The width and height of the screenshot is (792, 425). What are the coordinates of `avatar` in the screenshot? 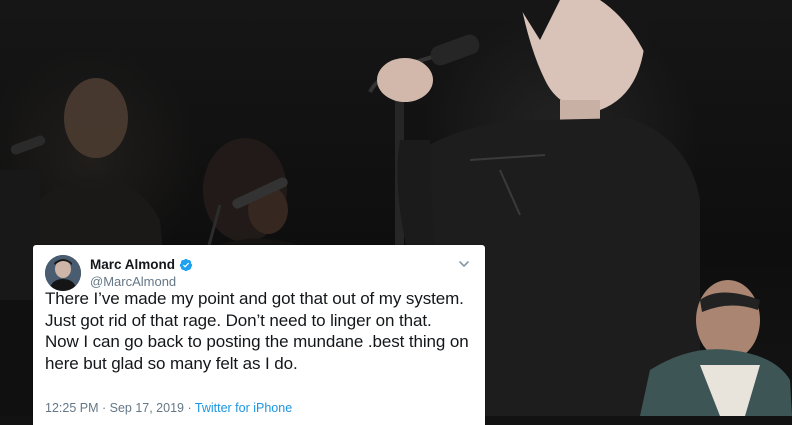 It's located at (63, 273).